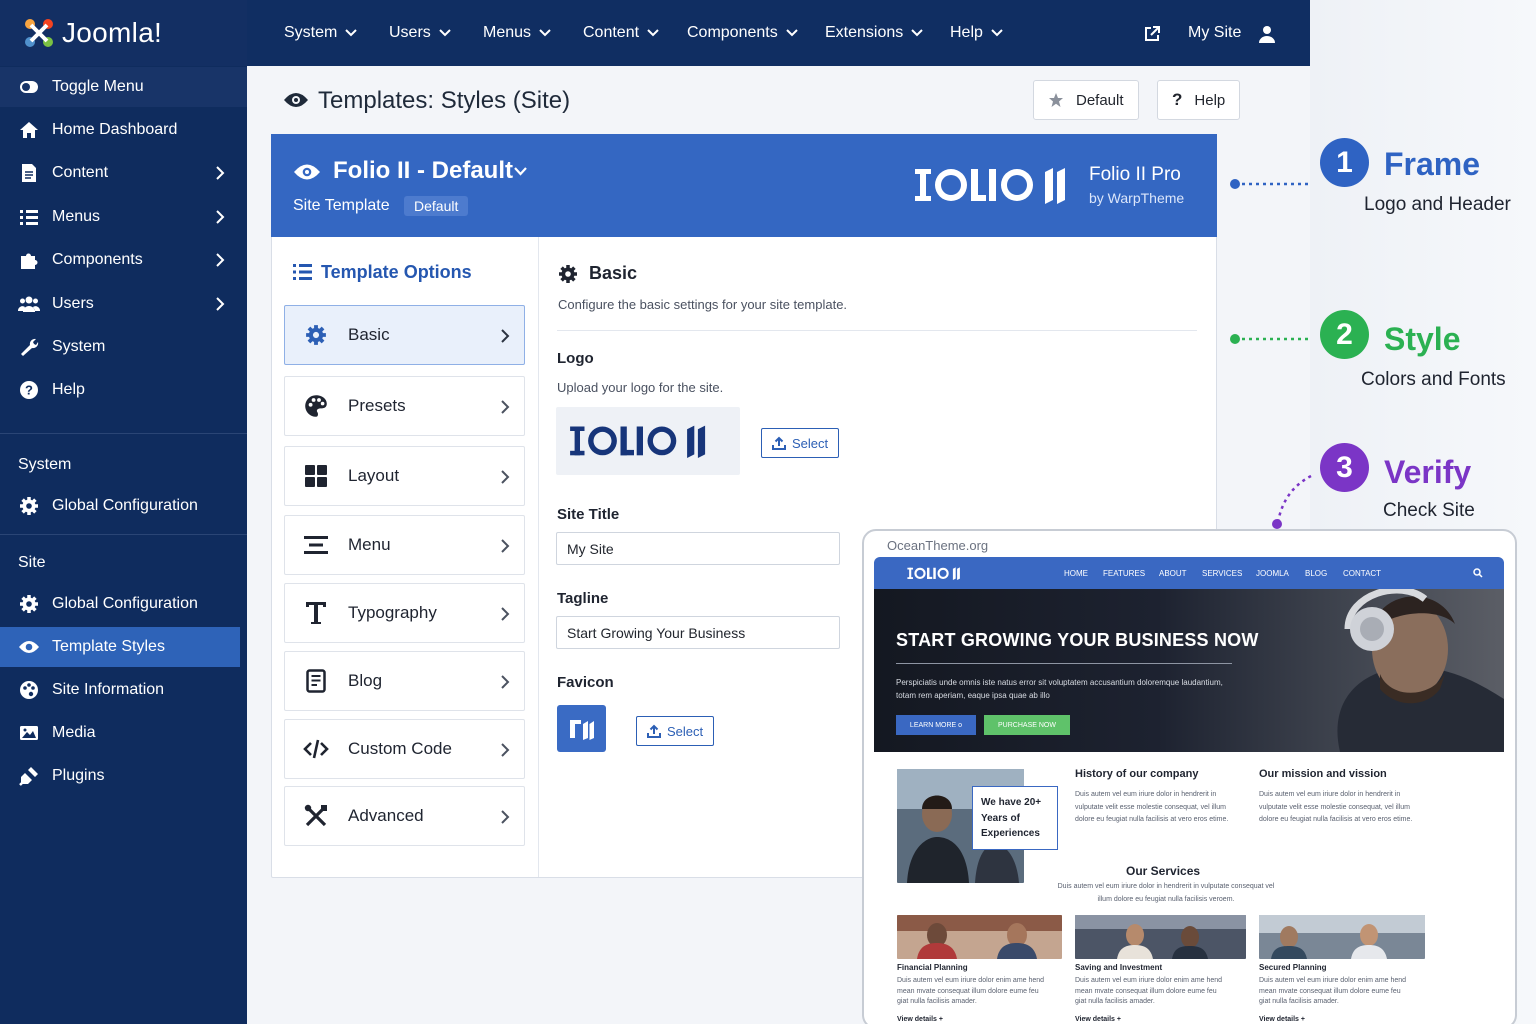 Image resolution: width=1536 pixels, height=1024 pixels. What do you see at coordinates (990, 186) in the screenshot?
I see `folio-brand-logo` at bounding box center [990, 186].